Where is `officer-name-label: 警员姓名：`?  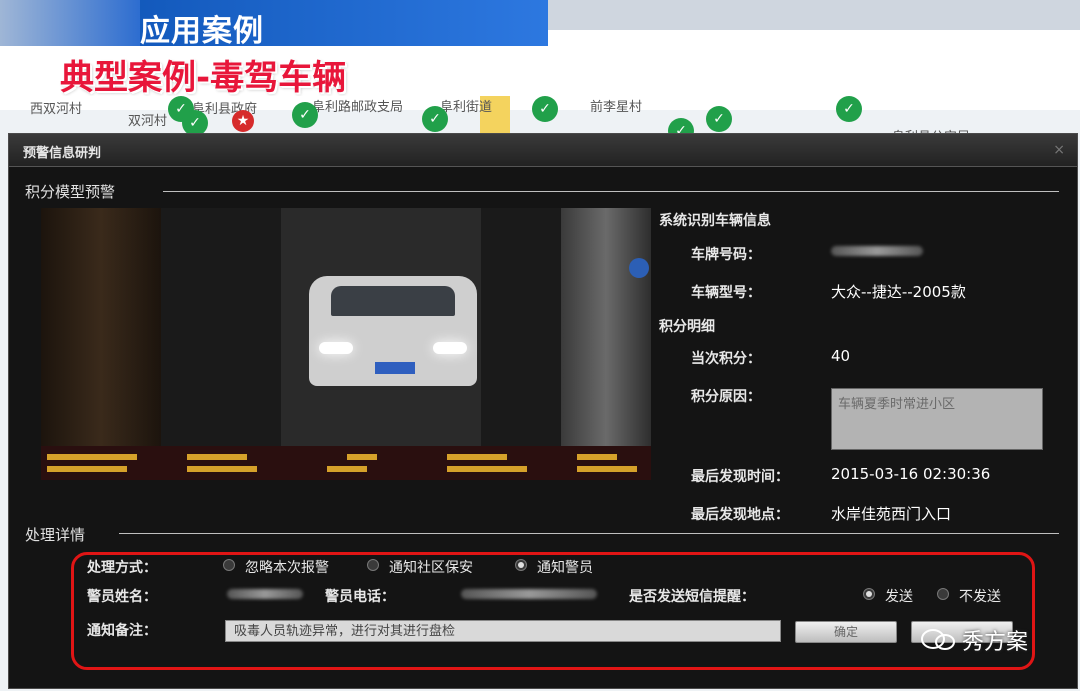 officer-name-label: 警员姓名： is located at coordinates (122, 597).